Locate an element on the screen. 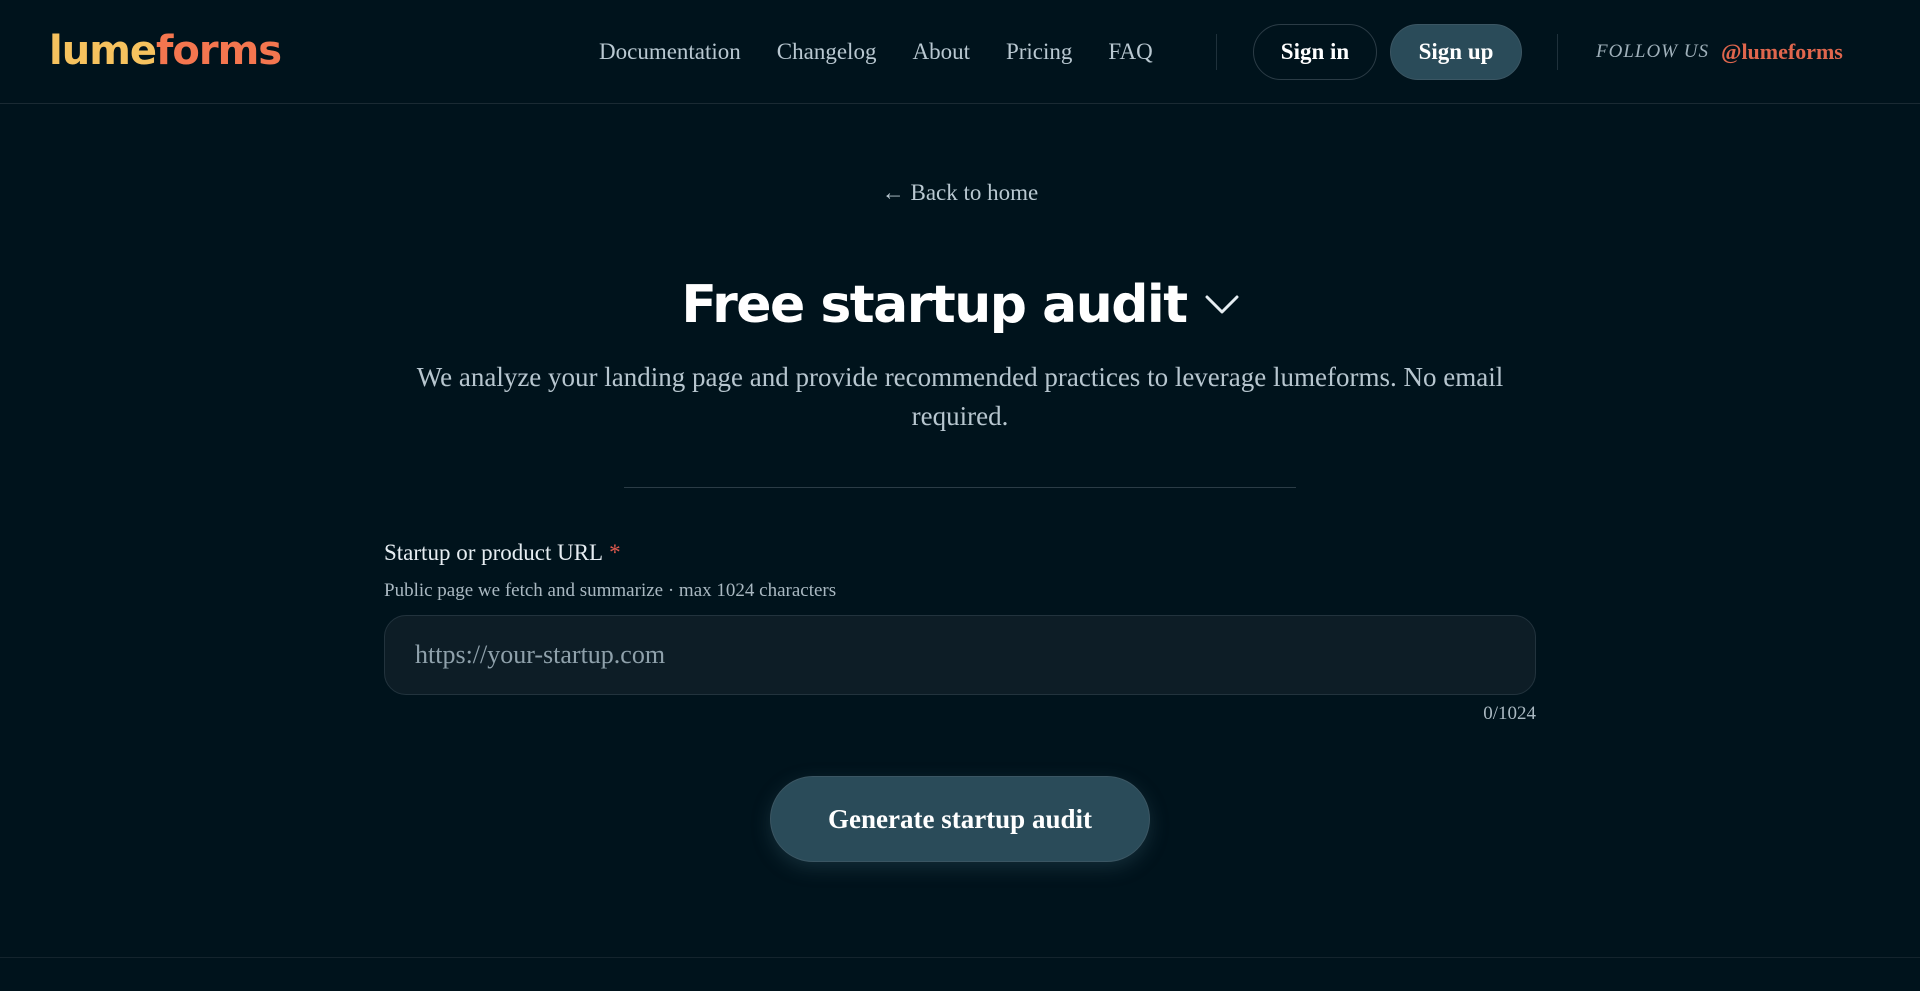 The width and height of the screenshot is (1920, 991). nav-changelog: Changelog is located at coordinates (827, 52).